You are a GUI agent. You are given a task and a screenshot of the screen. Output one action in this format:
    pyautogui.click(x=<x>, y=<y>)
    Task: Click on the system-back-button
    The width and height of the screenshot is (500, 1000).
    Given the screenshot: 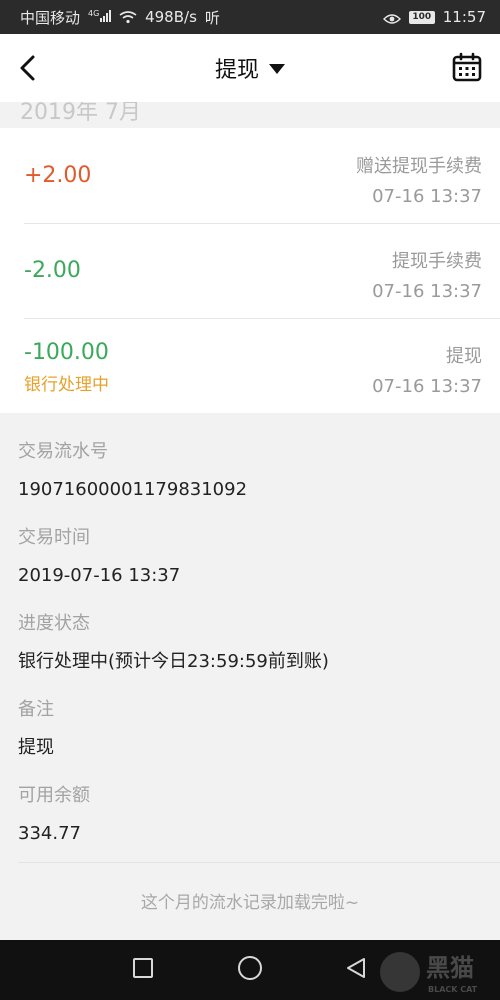 What is the action you would take?
    pyautogui.click(x=356, y=968)
    